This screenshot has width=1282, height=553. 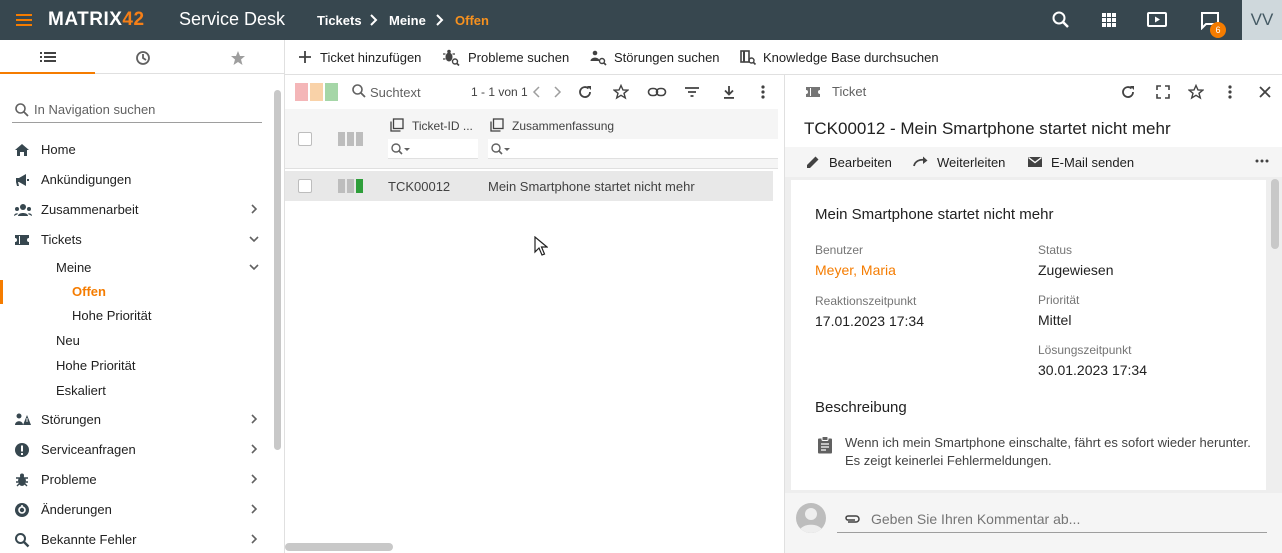 I want to click on nav-item-collaboration: Zusammenarbeit, so click(x=136, y=210).